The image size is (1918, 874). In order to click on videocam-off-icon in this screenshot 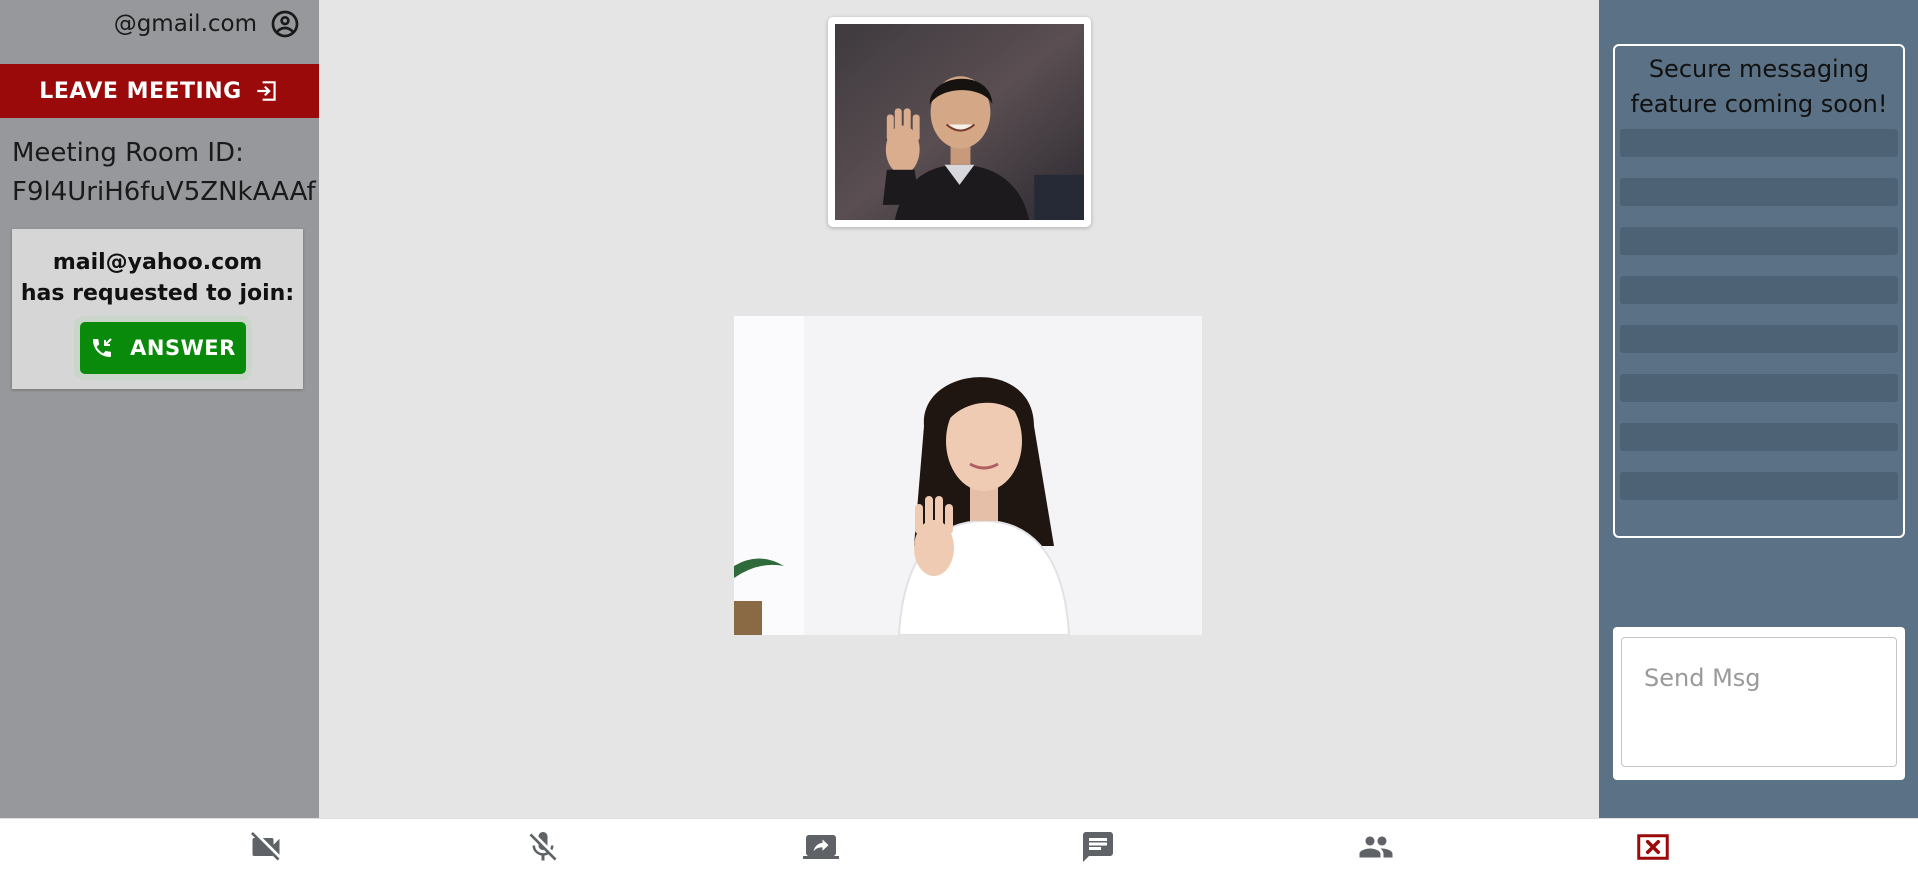, I will do `click(265, 846)`.